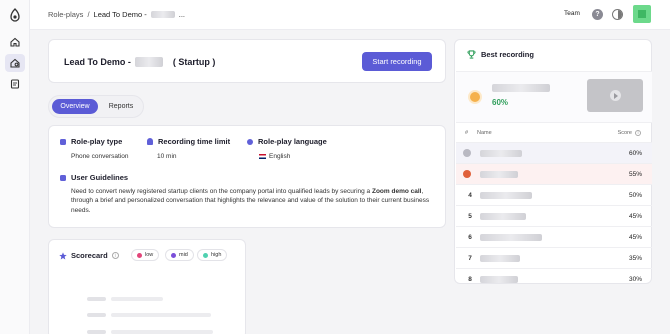 The width and height of the screenshot is (670, 334). Describe the element at coordinates (629, 133) in the screenshot. I see `column-header-score: Score i` at that location.